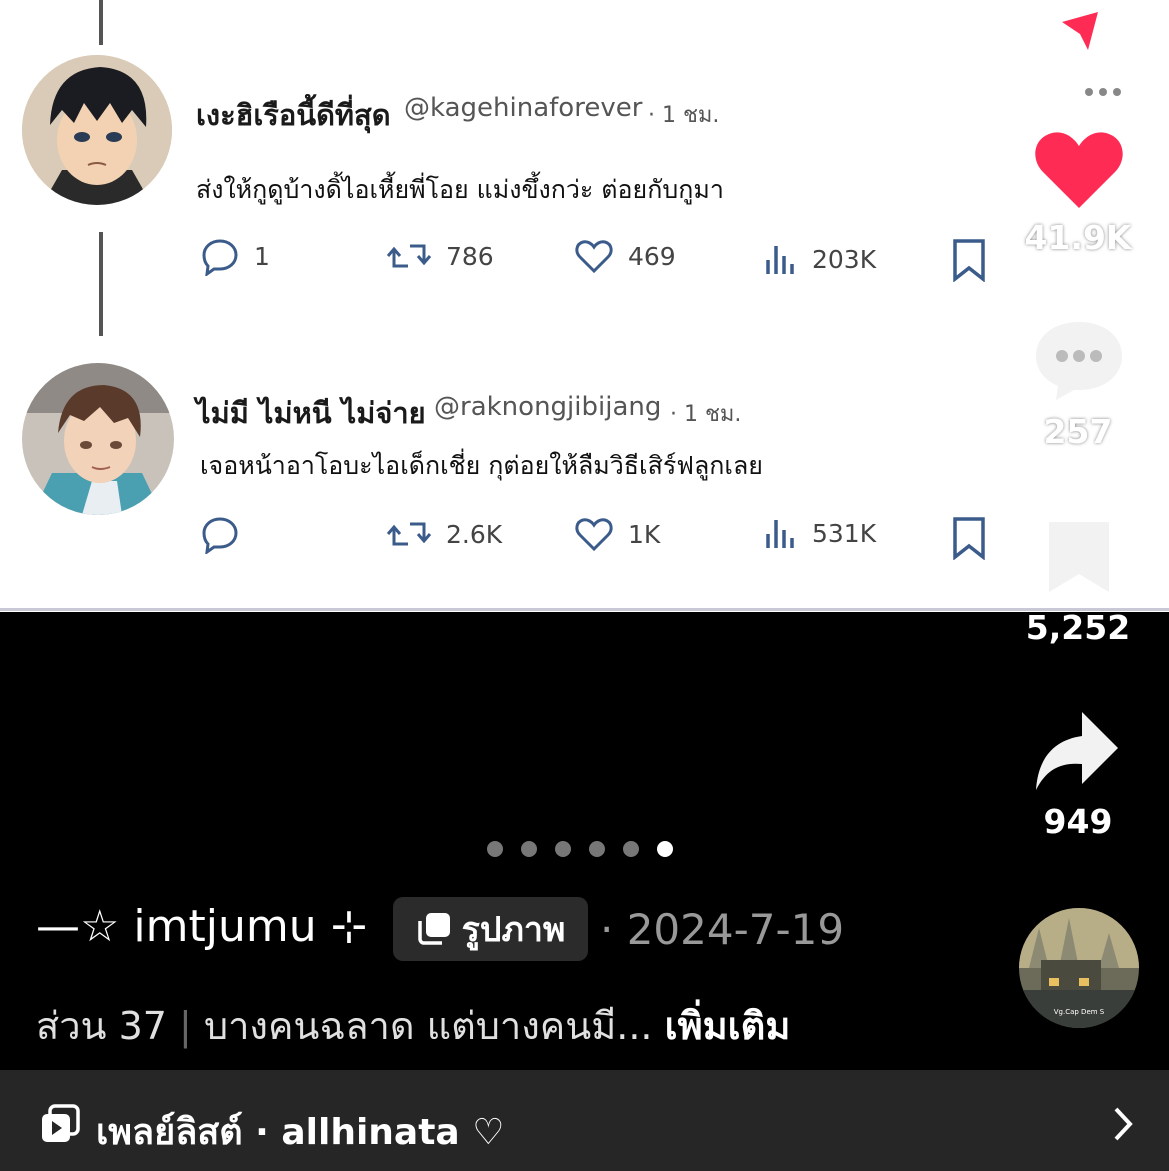 Image resolution: width=1169 pixels, height=1171 pixels. I want to click on retweet-count: 2.6K, so click(474, 534).